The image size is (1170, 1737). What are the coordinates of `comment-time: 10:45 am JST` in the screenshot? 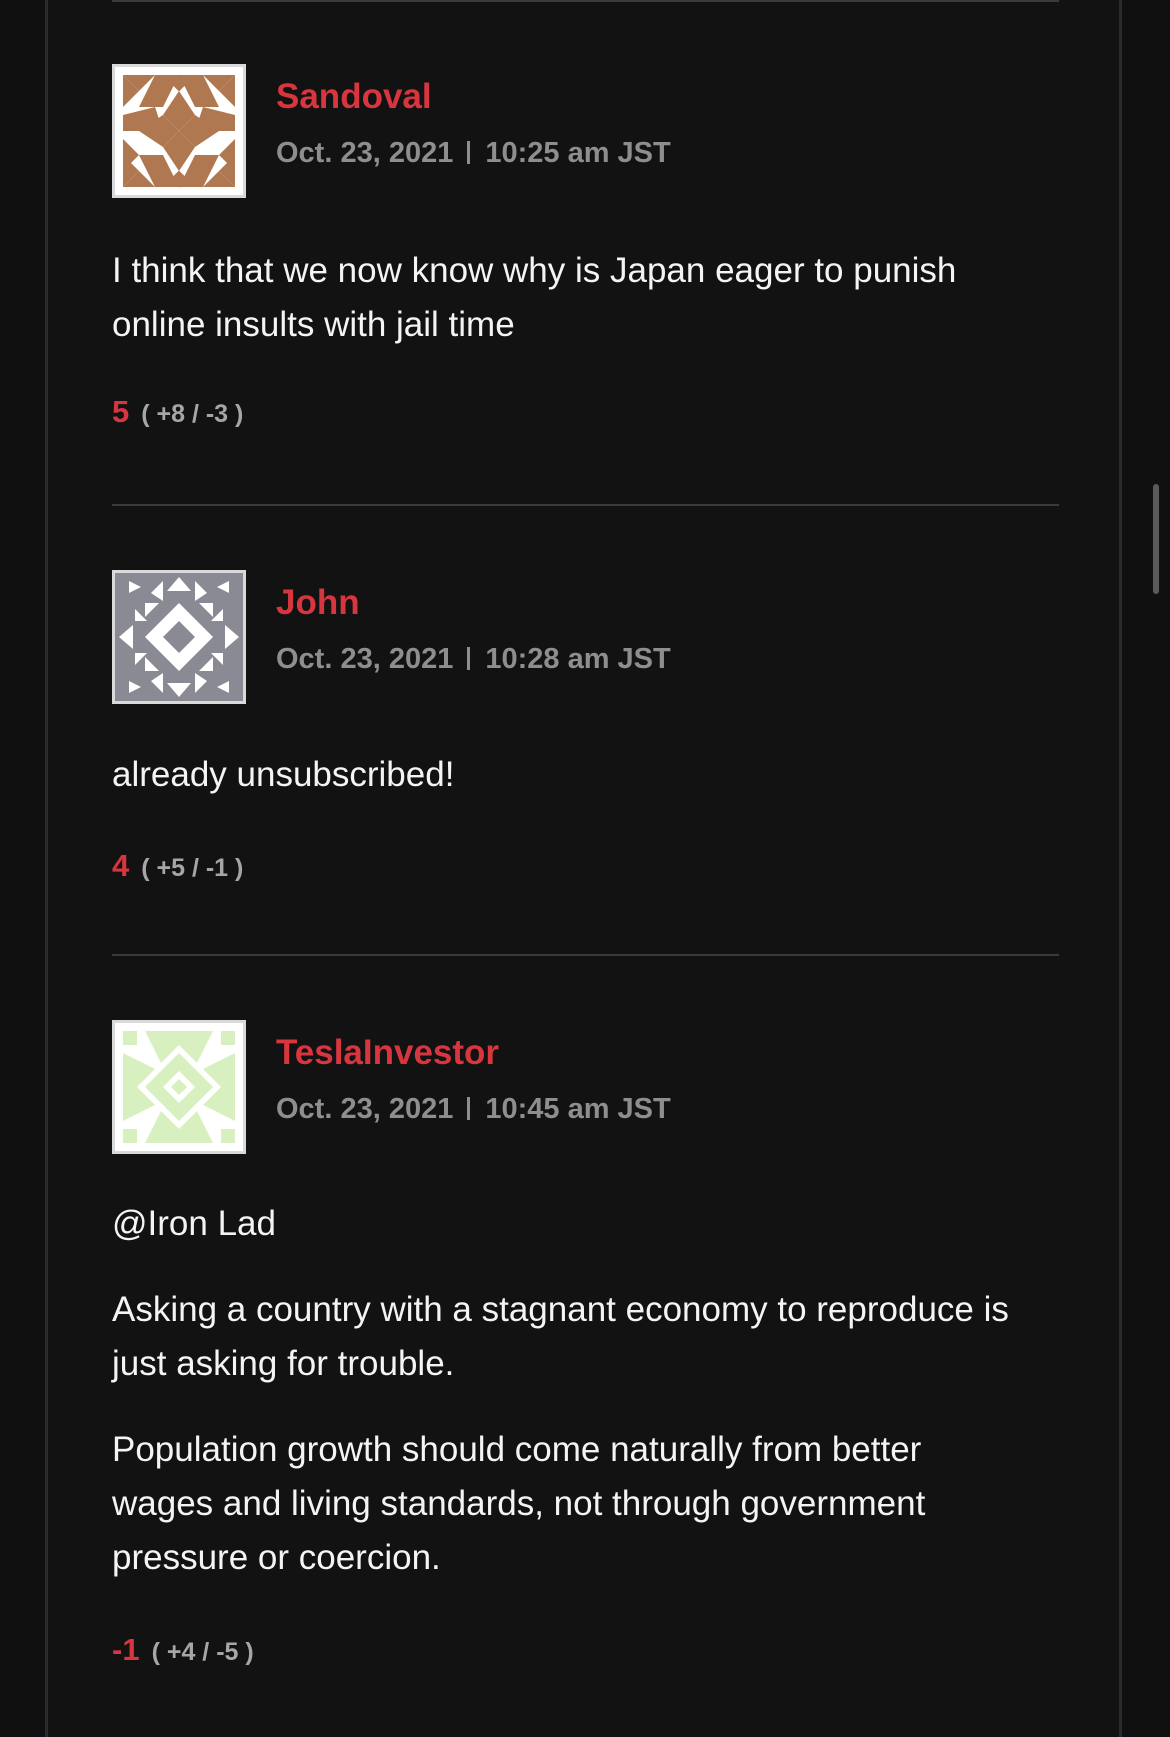 It's located at (578, 1109).